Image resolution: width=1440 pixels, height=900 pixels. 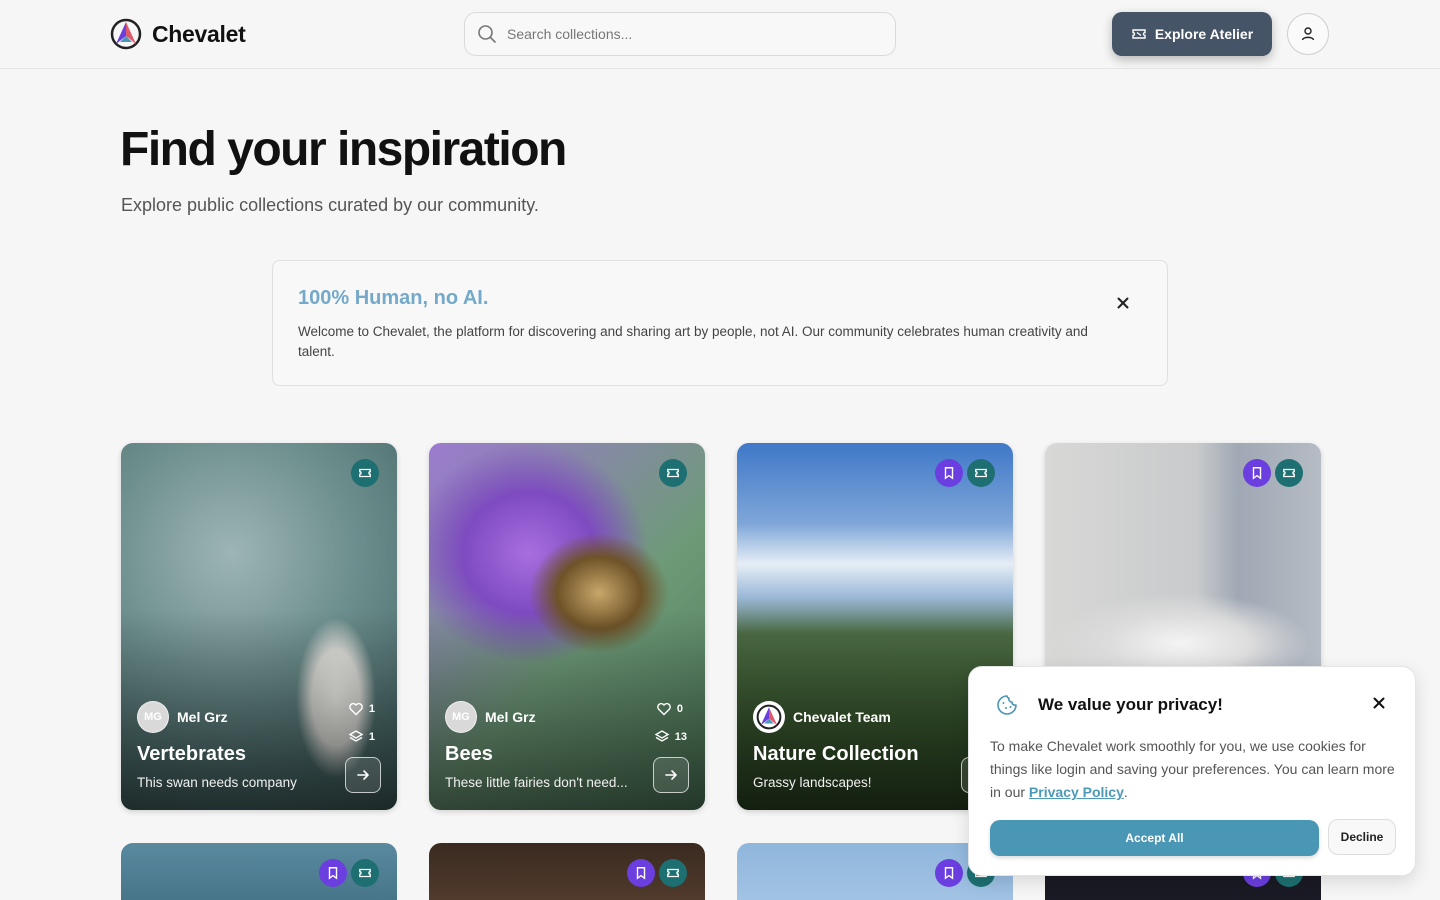 I want to click on search-input, so click(x=697, y=34).